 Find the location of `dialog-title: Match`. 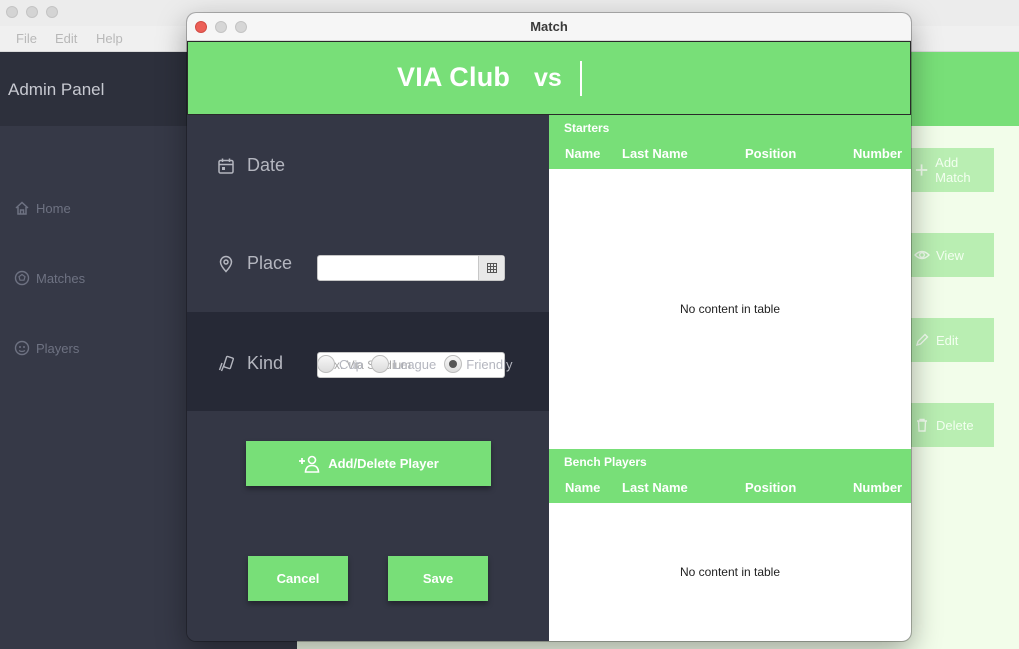

dialog-title: Match is located at coordinates (549, 26).